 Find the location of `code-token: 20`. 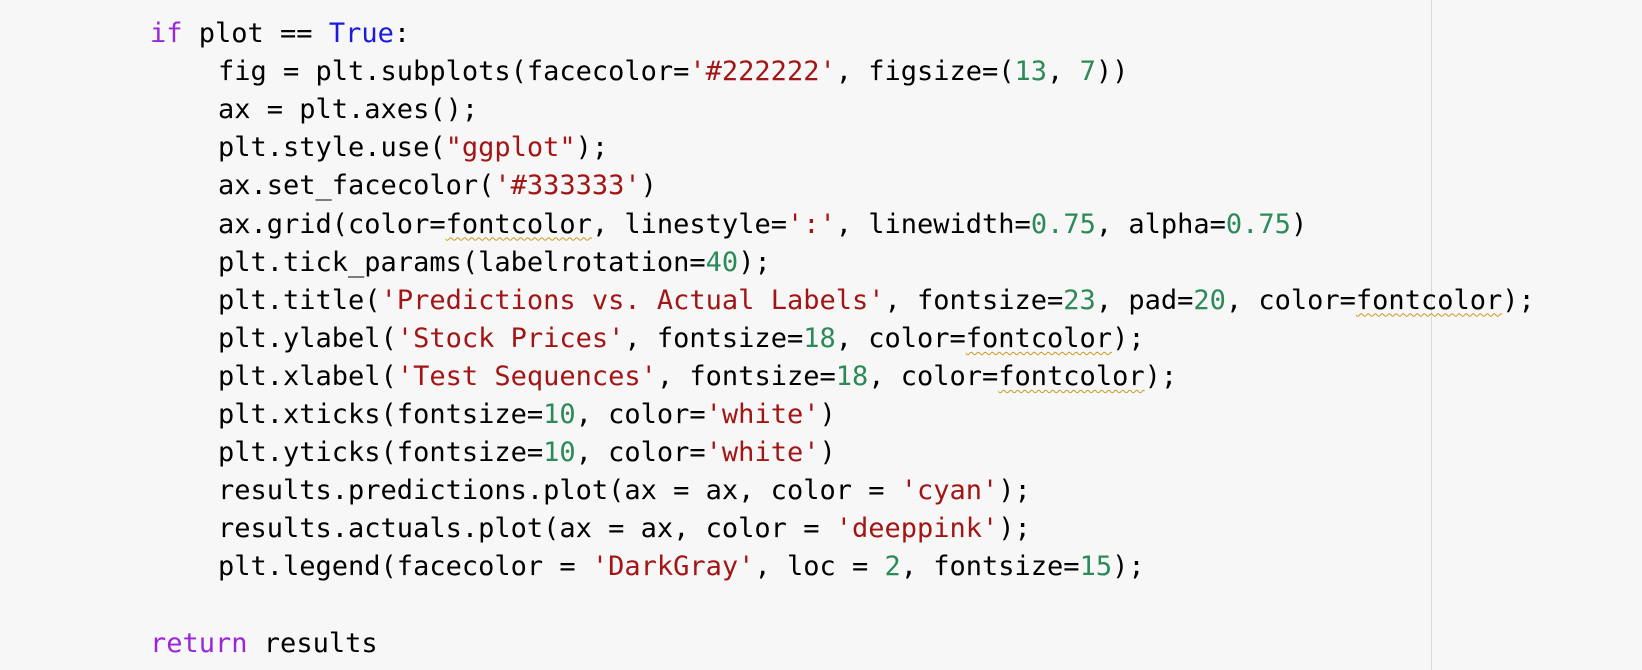

code-token: 20 is located at coordinates (1209, 300).